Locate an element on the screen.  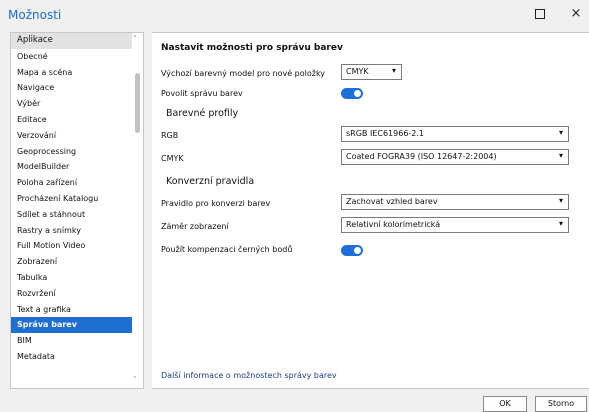
sidebar-item-modelbuilder: ModelBuilder is located at coordinates (72, 167).